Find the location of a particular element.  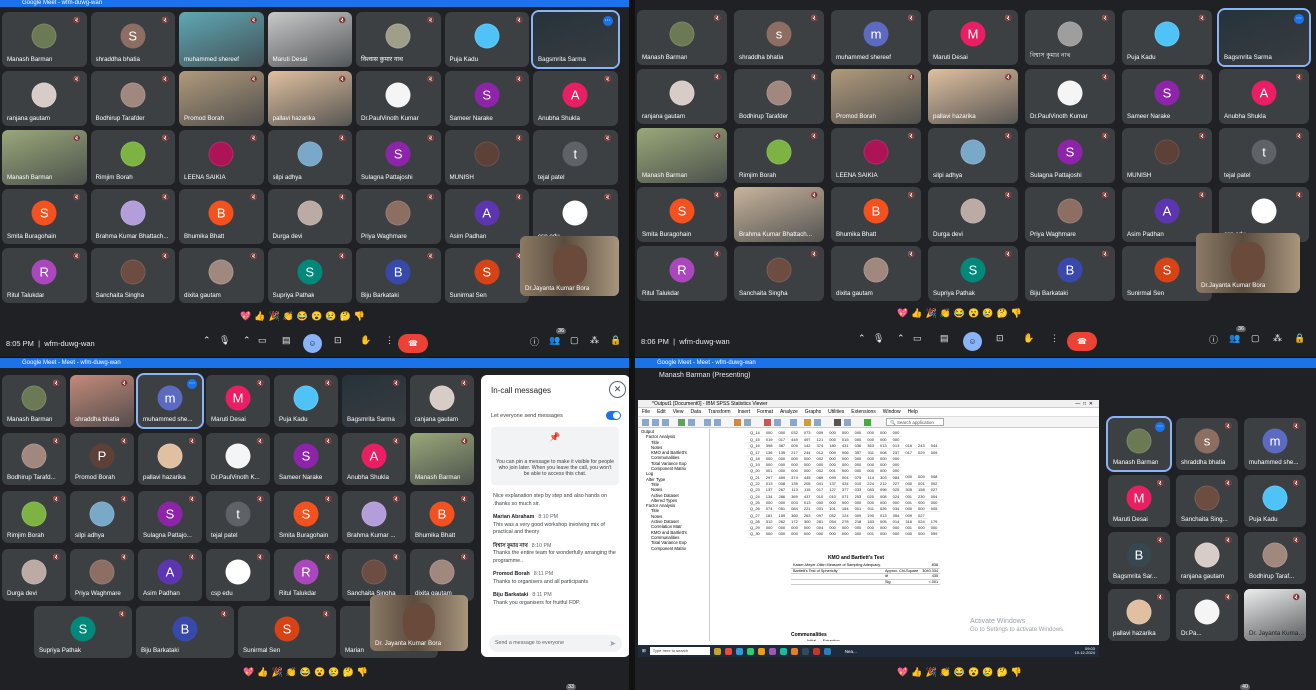

menu-item: Format is located at coordinates (765, 412).